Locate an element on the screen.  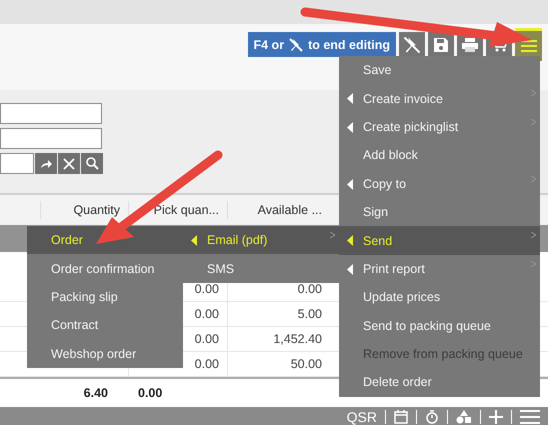
menu-item: Create invoice is located at coordinates (439, 98).